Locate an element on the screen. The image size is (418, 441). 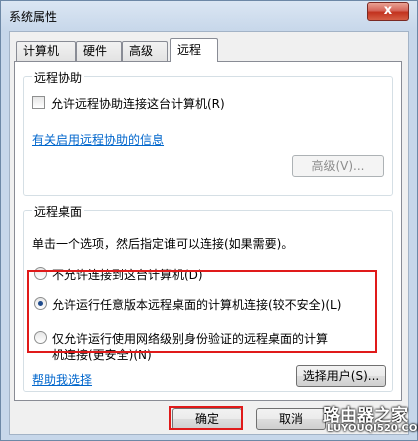
title-bar: 系统属性 x is located at coordinates (209, 16).